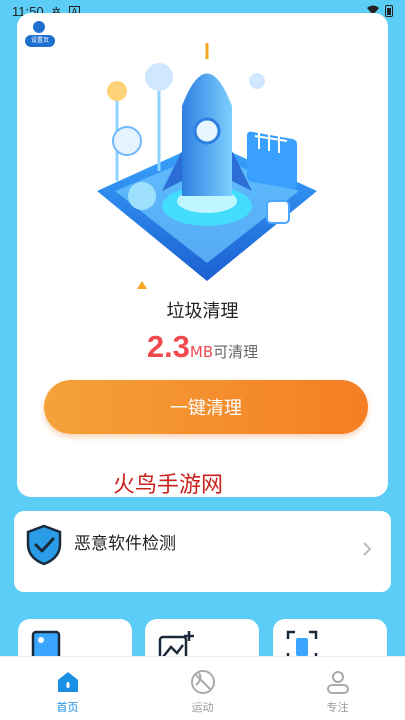 Image resolution: width=405 pixels, height=720 pixels. I want to click on tab-home-label: 首页, so click(67, 707).